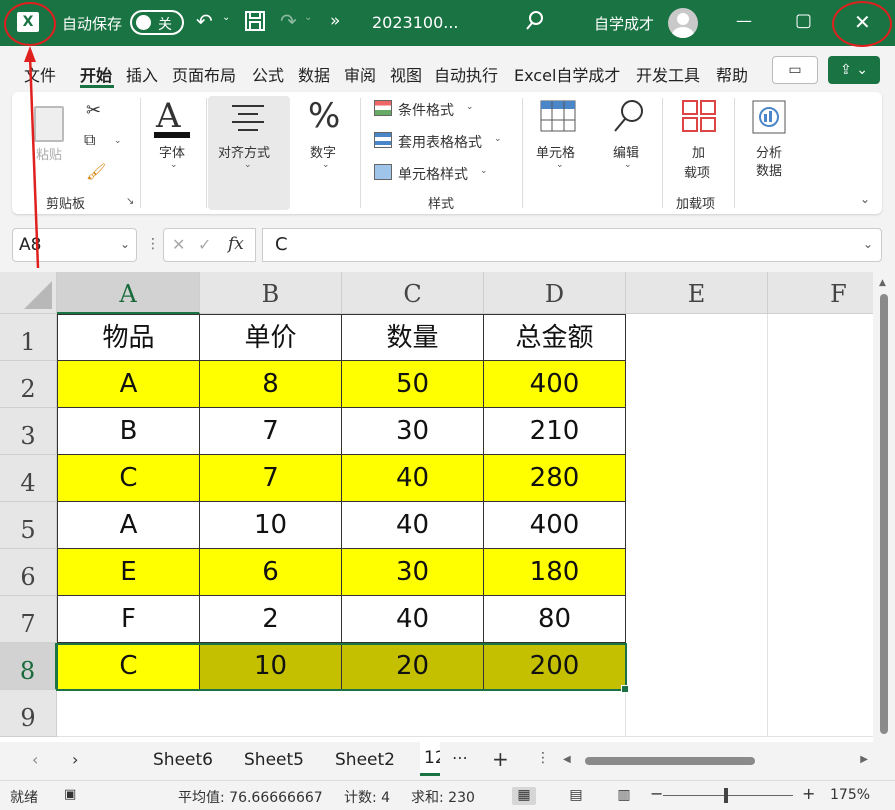 This screenshot has width=895, height=810. I want to click on cell-d7: 80, so click(555, 619).